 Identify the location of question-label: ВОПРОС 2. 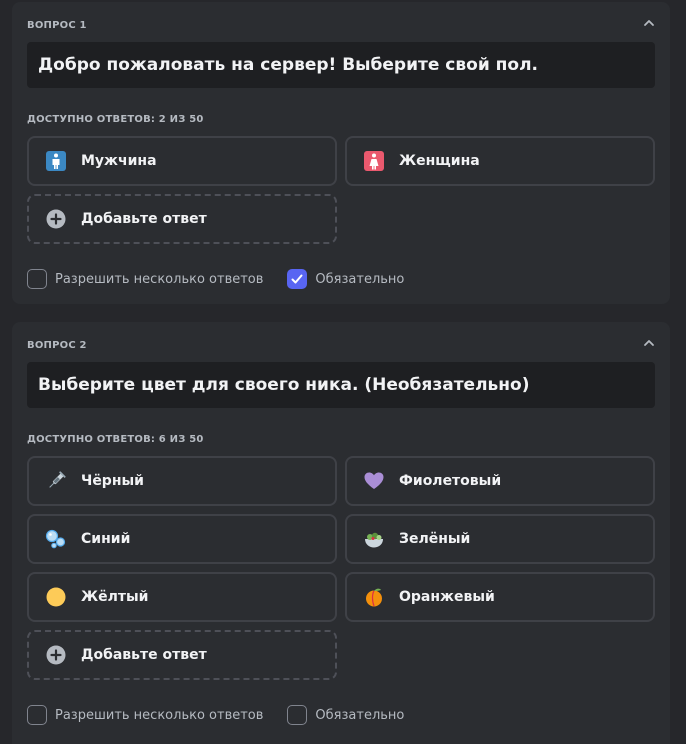
(57, 345).